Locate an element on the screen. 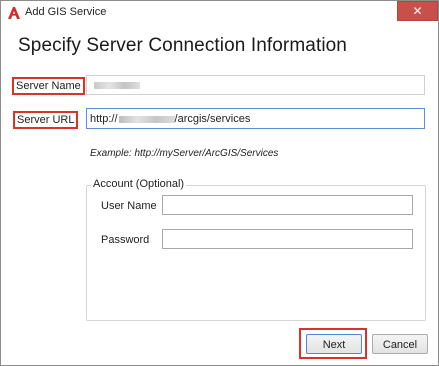 This screenshot has width=439, height=366. user-name-input is located at coordinates (287, 205).